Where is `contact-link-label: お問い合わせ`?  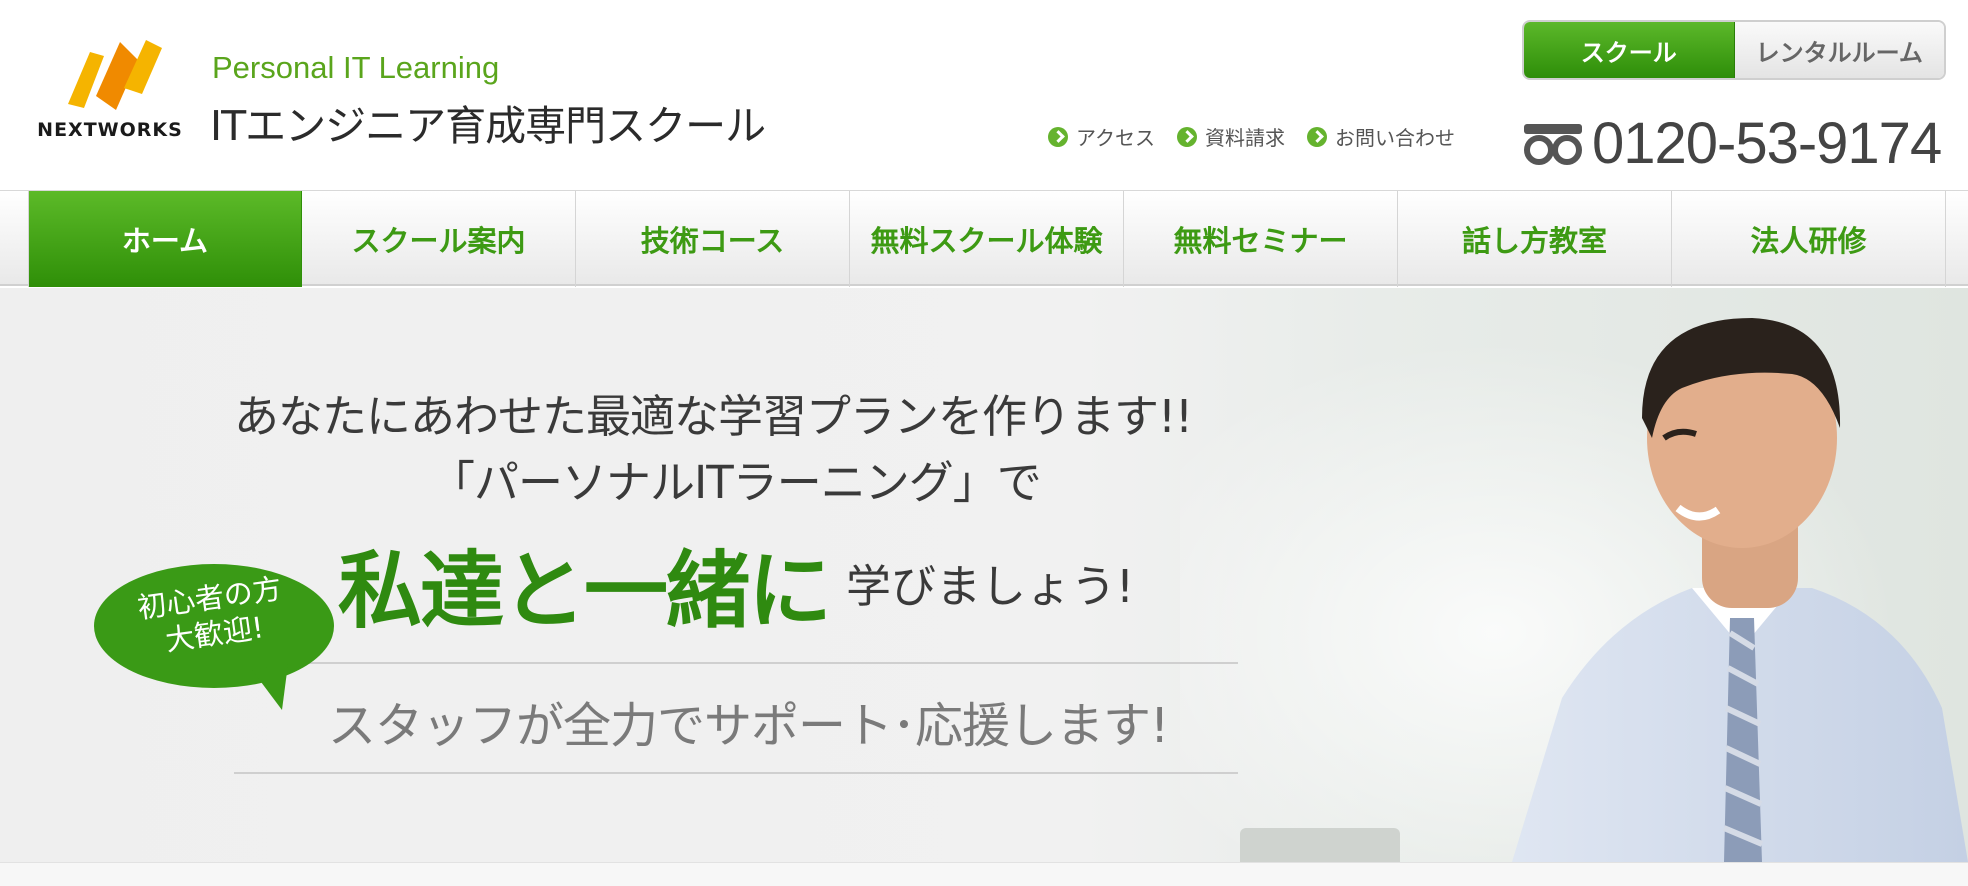 contact-link-label: お問い合わせ is located at coordinates (1395, 138).